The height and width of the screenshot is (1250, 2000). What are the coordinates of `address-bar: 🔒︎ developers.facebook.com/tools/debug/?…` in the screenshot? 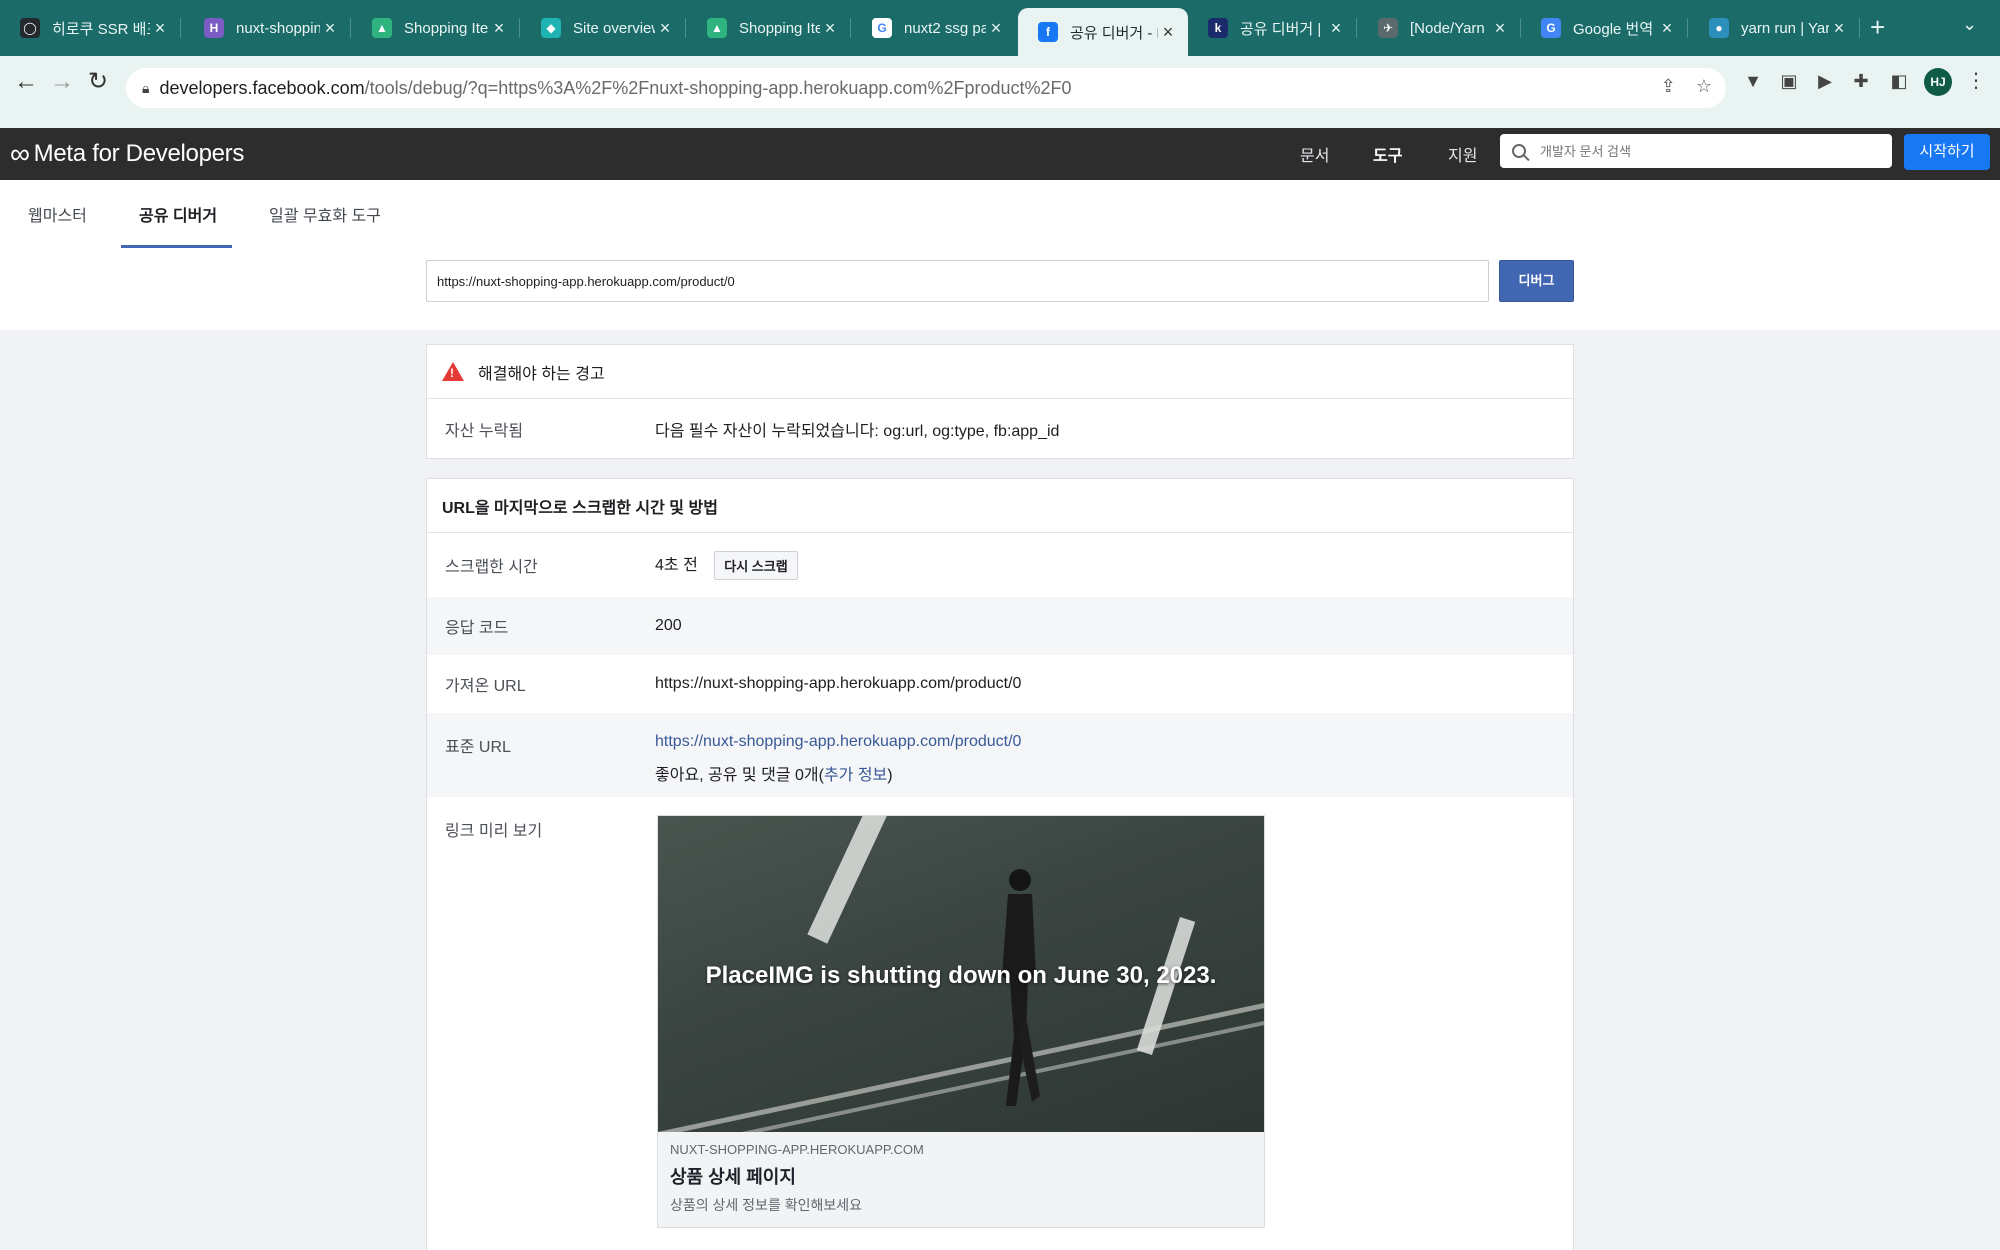 It's located at (926, 88).